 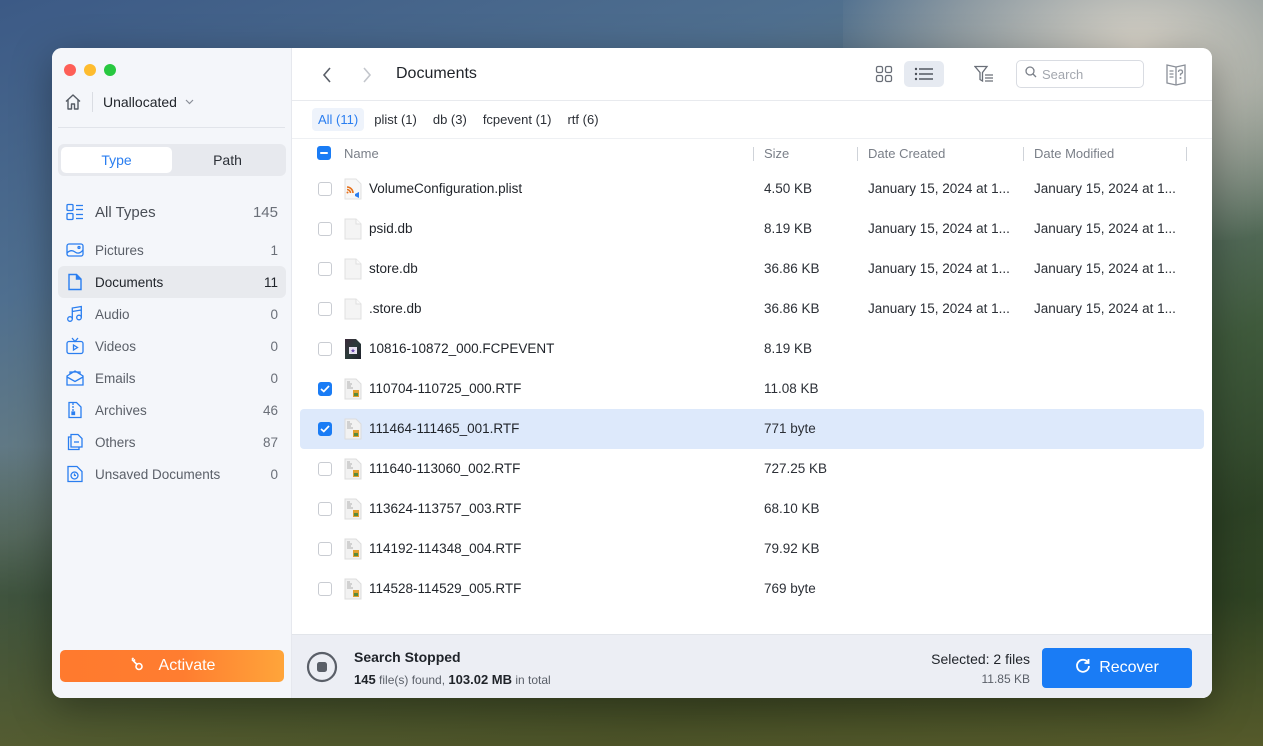 I want to click on files-found-suffix: file(s) found,, so click(x=412, y=680).